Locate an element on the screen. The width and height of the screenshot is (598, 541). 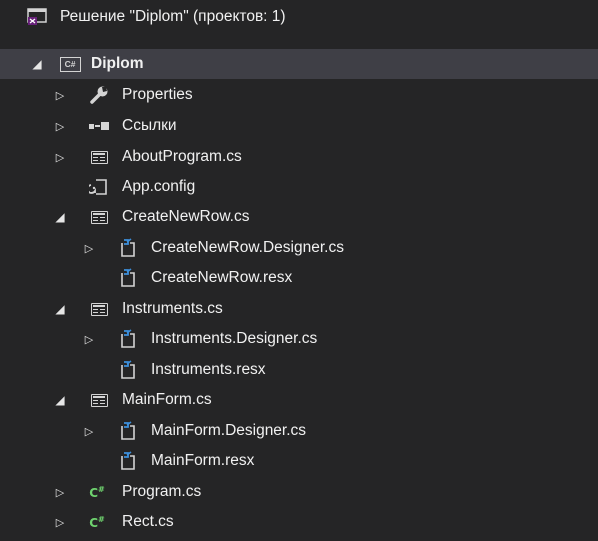
tree-item-label: MainForm.Designer.cs is located at coordinates (229, 430).